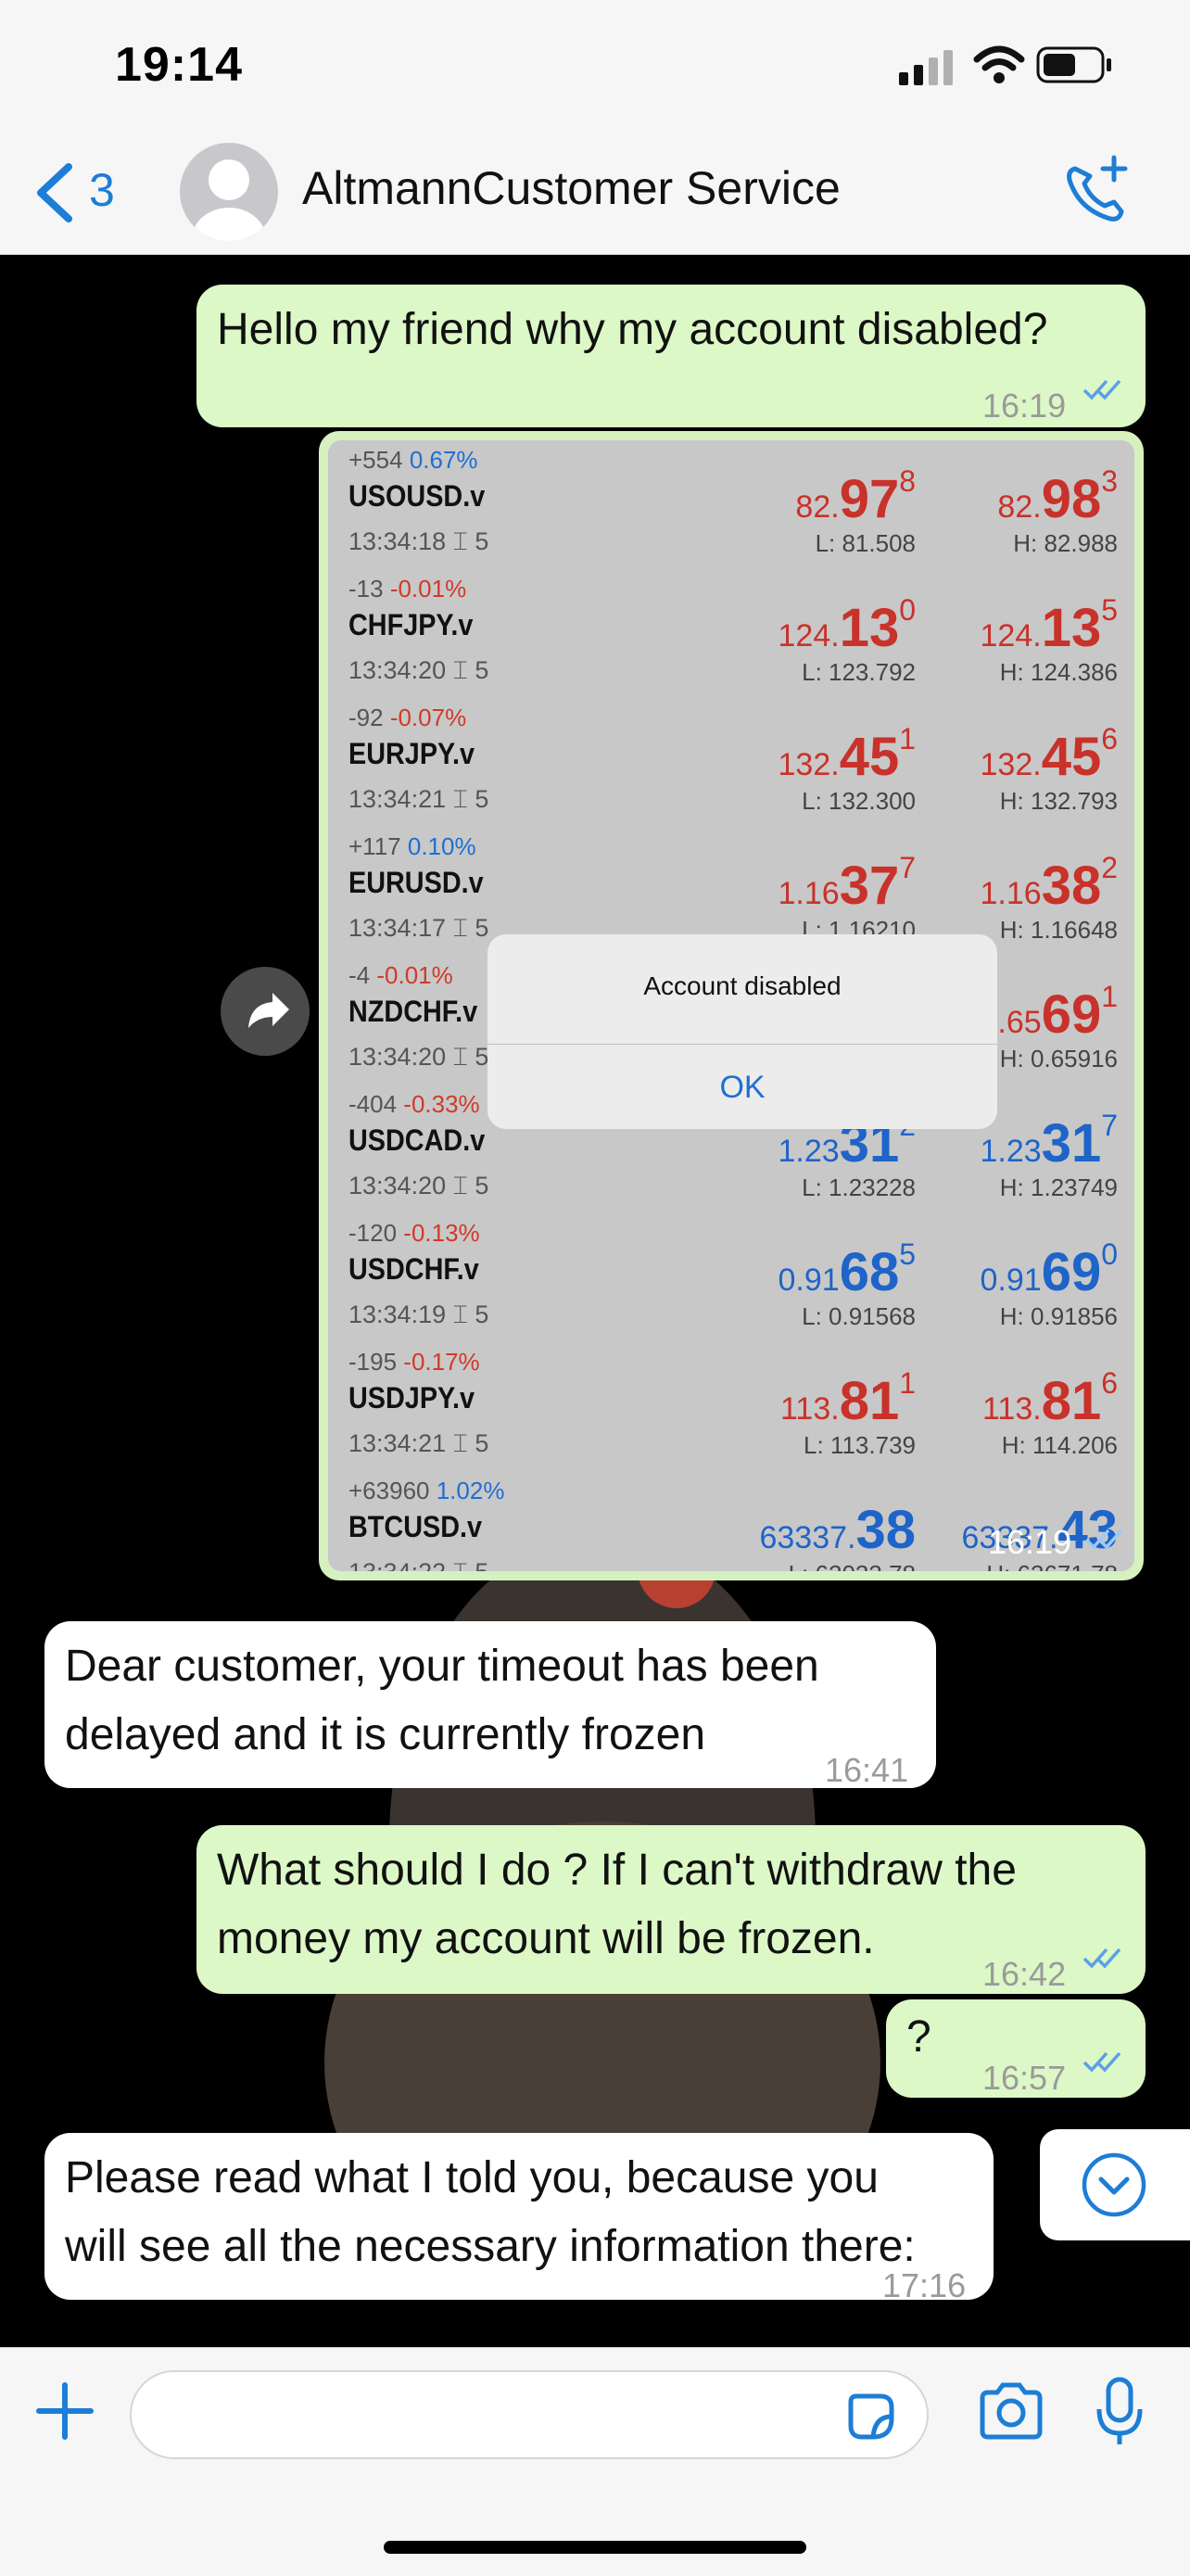 The height and width of the screenshot is (2576, 1190). What do you see at coordinates (871, 2416) in the screenshot?
I see `sticker-icon` at bounding box center [871, 2416].